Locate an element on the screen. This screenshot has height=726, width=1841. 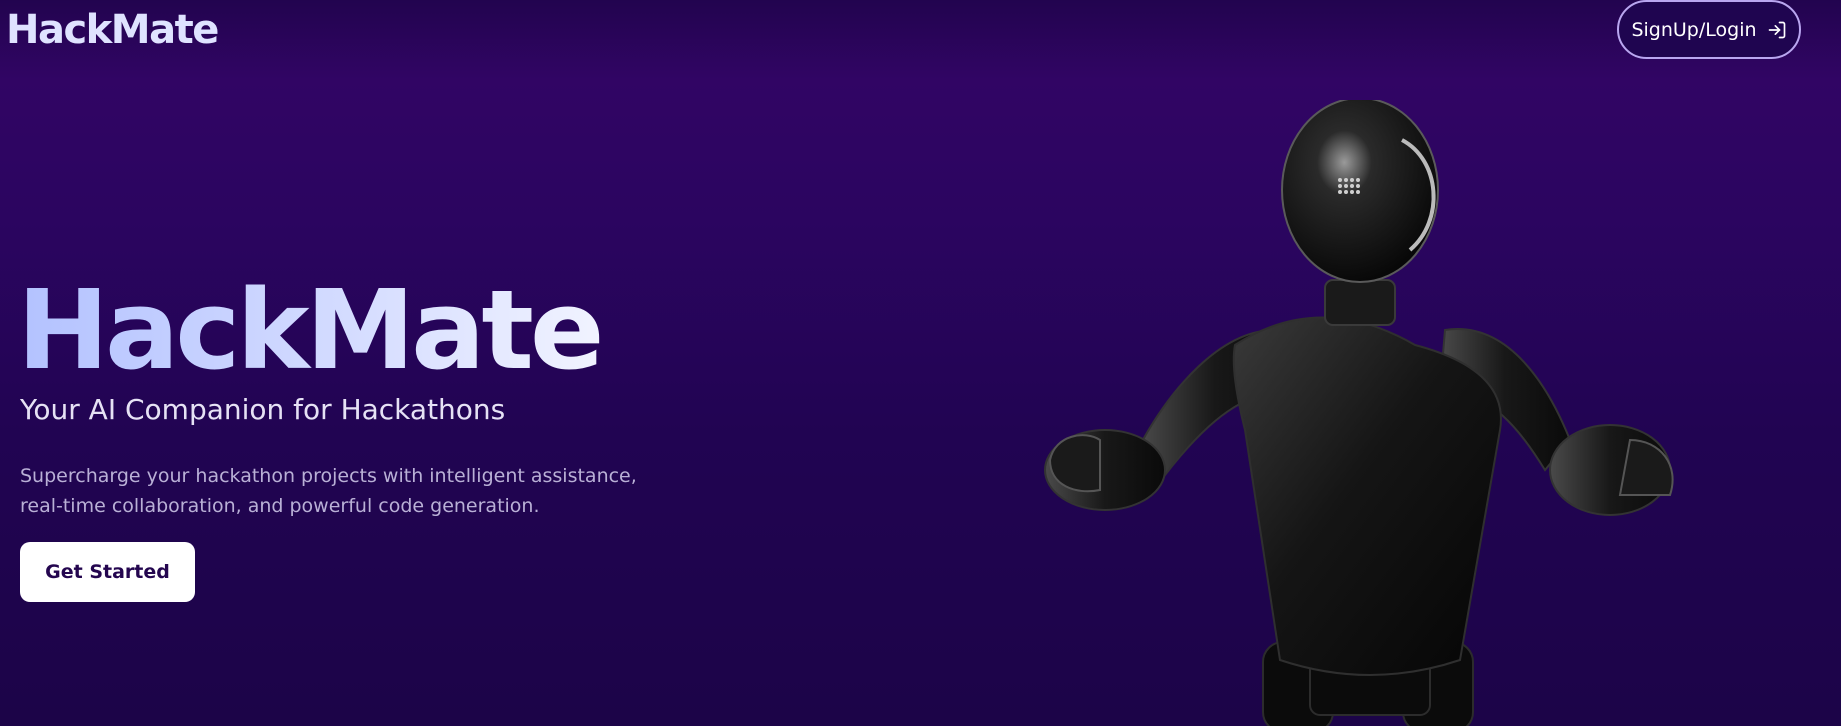
login-arrow-icon is located at coordinates (1777, 30).